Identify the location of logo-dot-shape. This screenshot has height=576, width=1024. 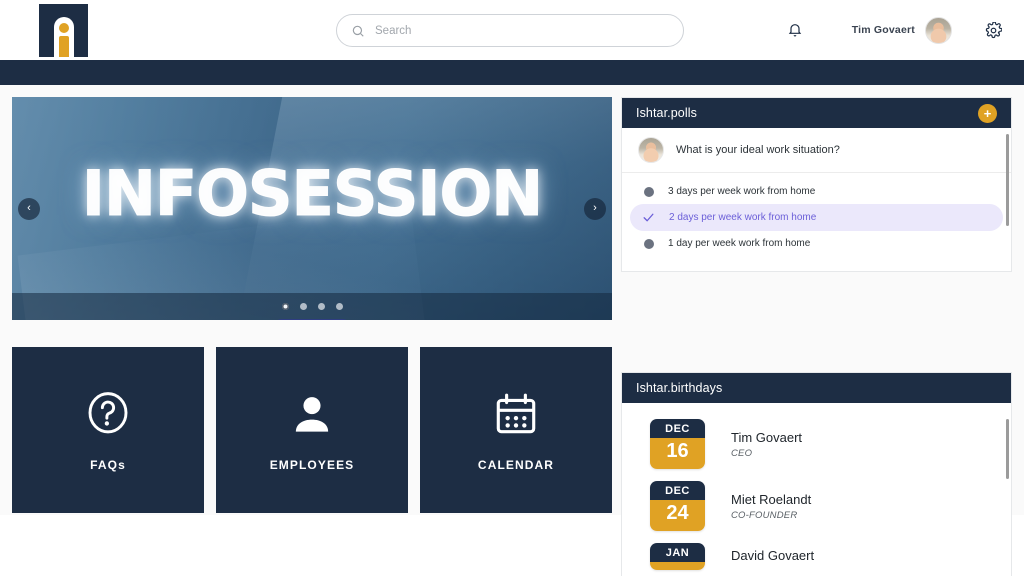
(63, 28).